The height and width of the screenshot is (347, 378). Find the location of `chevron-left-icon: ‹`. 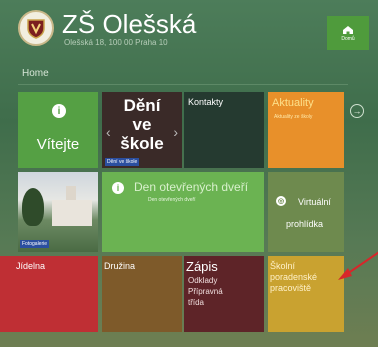

chevron-left-icon: ‹ is located at coordinates (108, 132).